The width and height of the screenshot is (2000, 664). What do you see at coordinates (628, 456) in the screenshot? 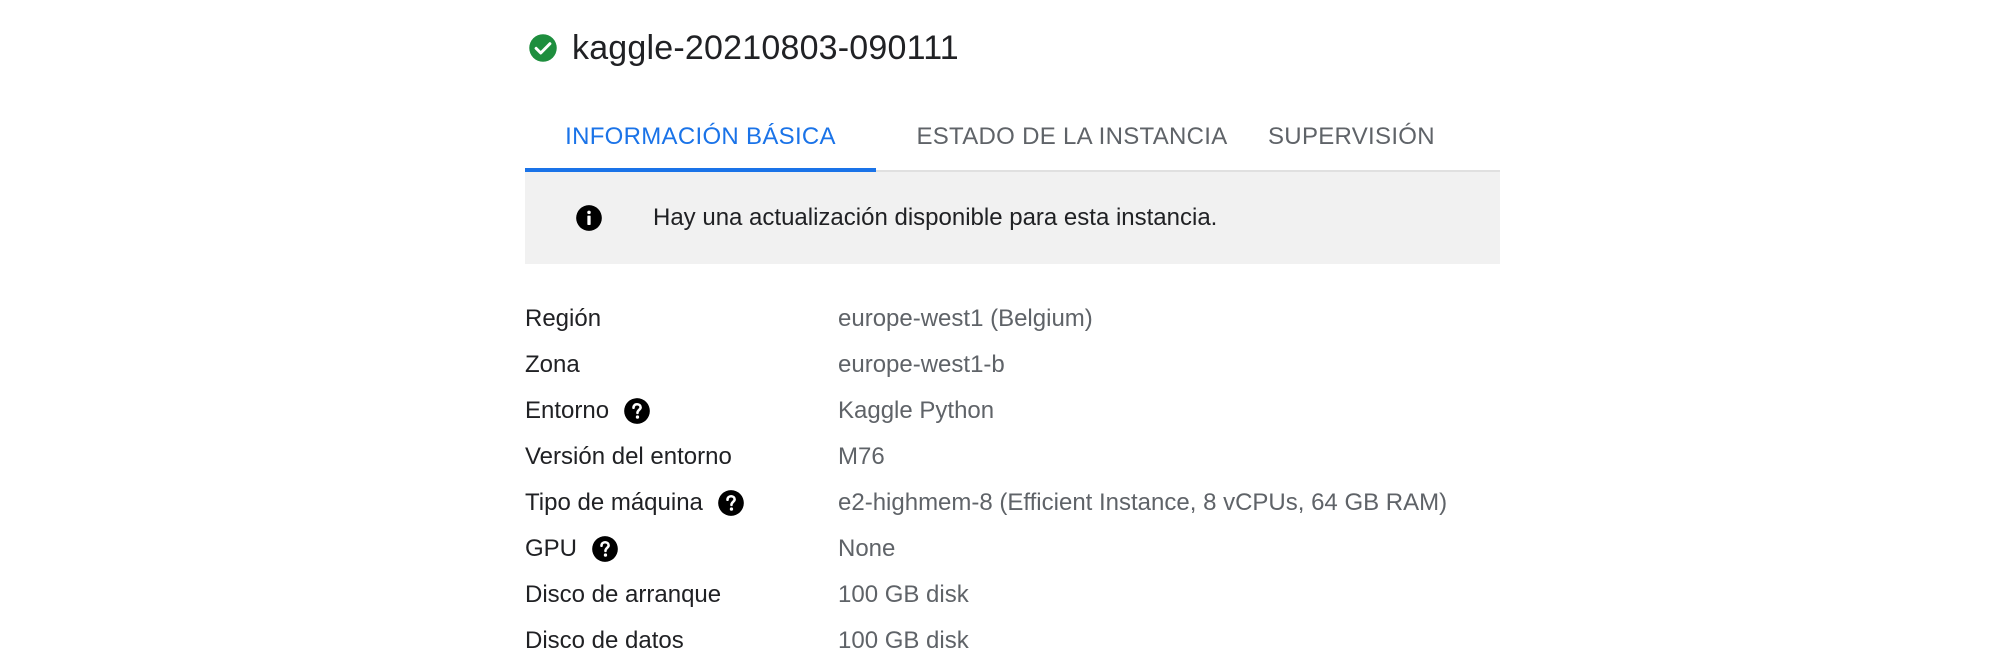
I see `detail-label-text: Versión del entorno` at bounding box center [628, 456].